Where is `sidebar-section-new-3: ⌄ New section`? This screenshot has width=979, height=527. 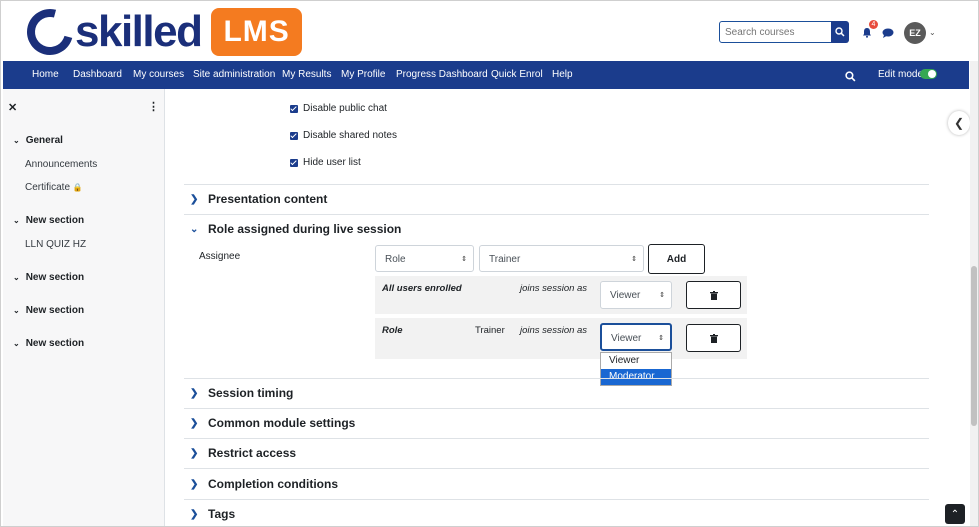 sidebar-section-new-3: ⌄ New section is located at coordinates (48, 310).